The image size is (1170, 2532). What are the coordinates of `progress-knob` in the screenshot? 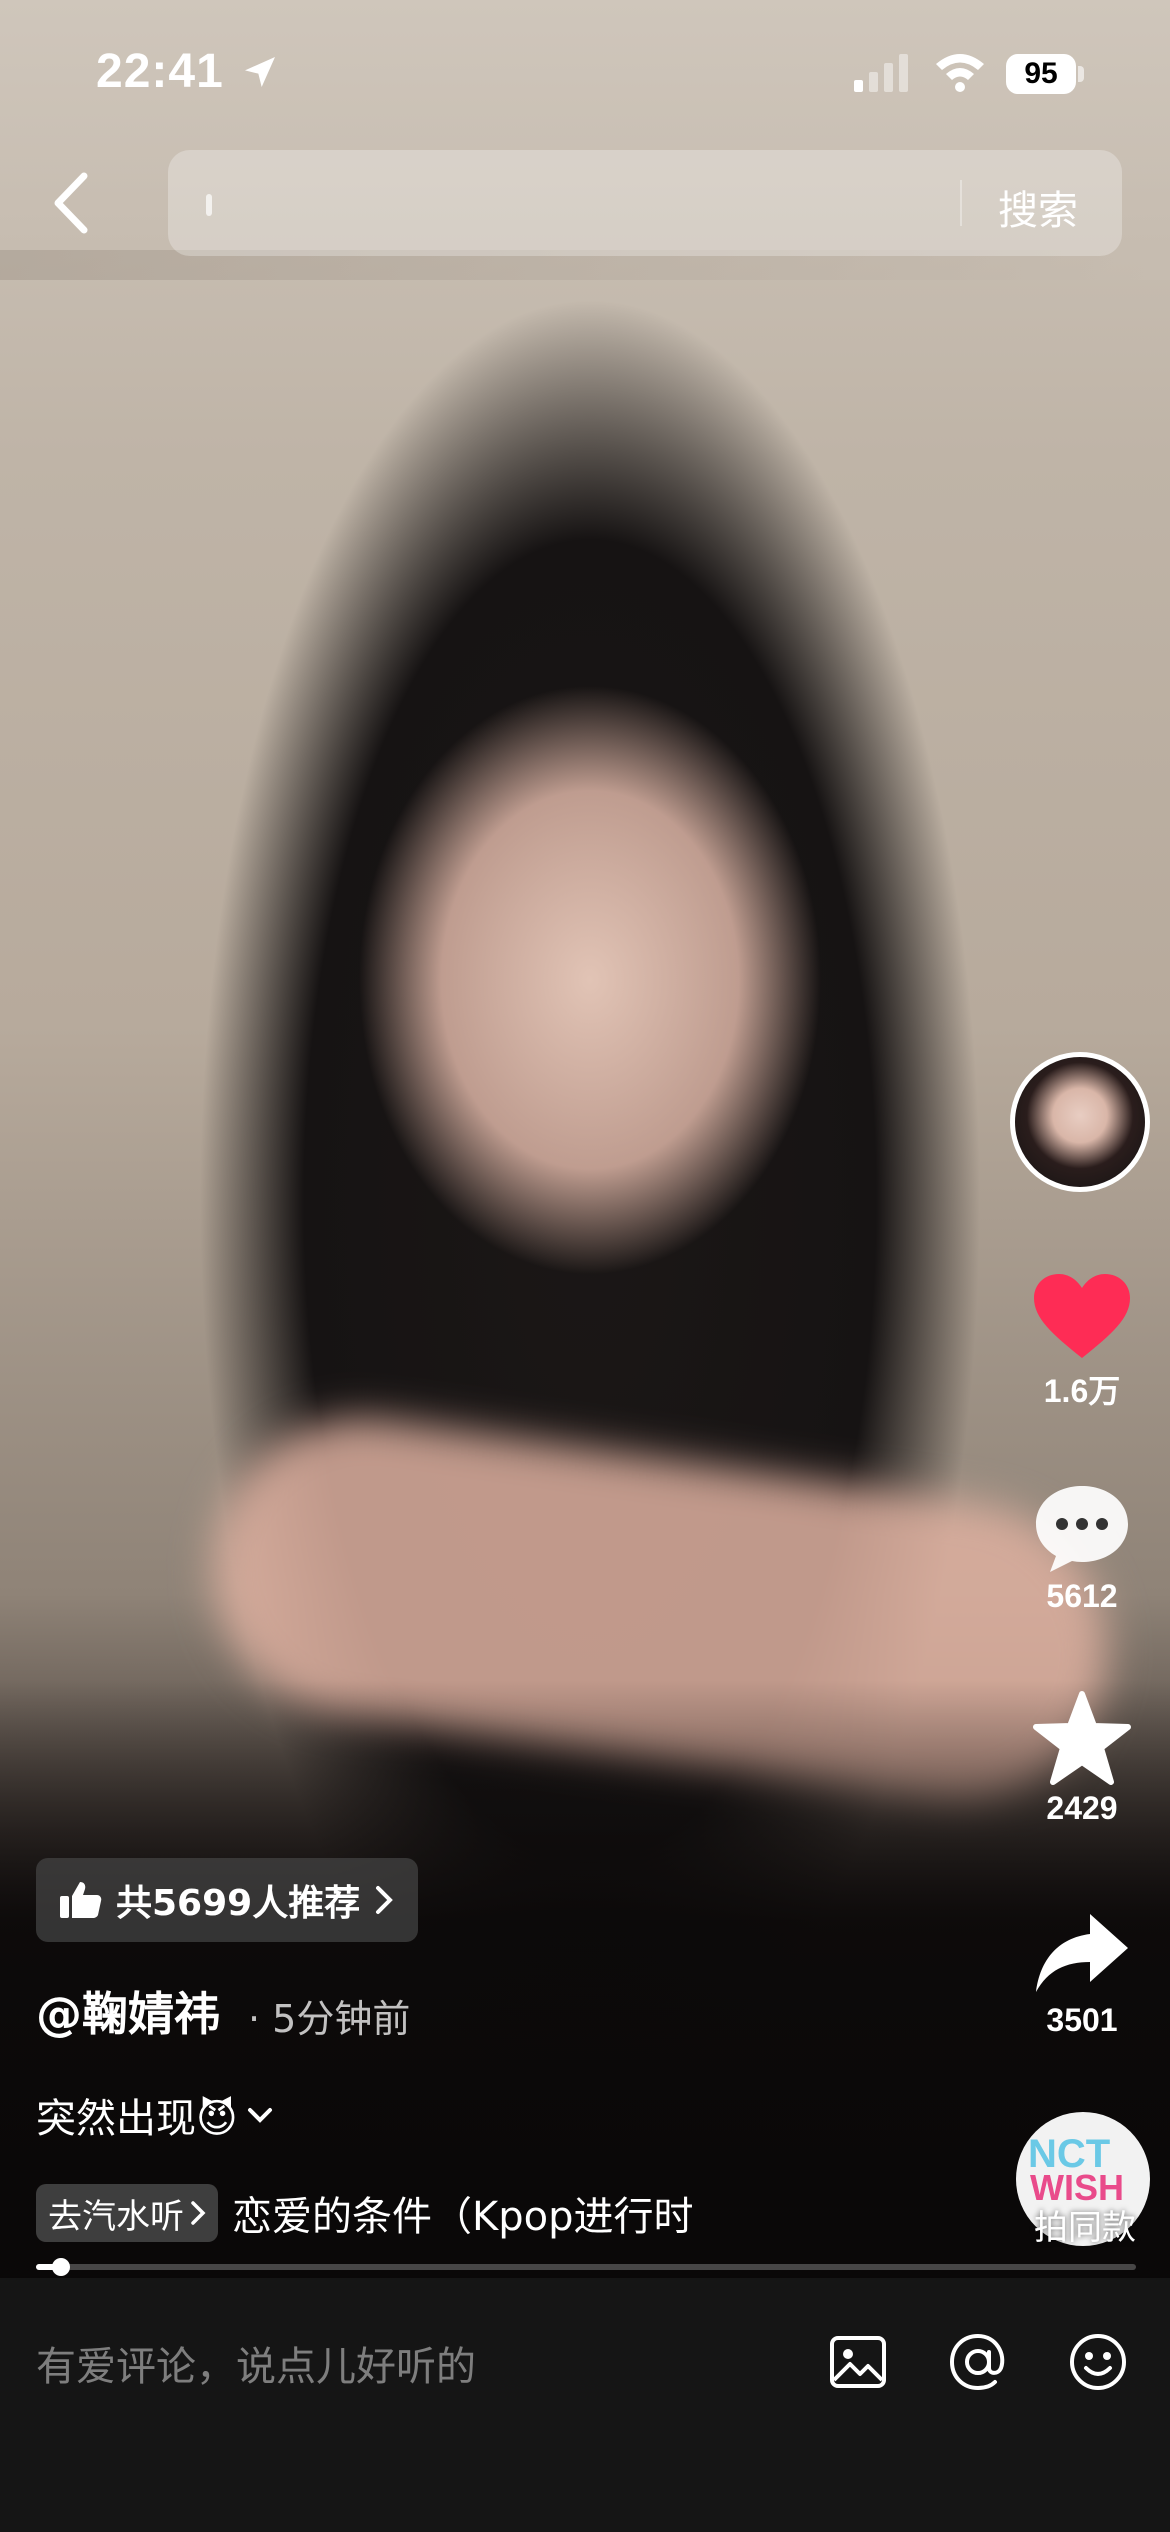 It's located at (61, 2267).